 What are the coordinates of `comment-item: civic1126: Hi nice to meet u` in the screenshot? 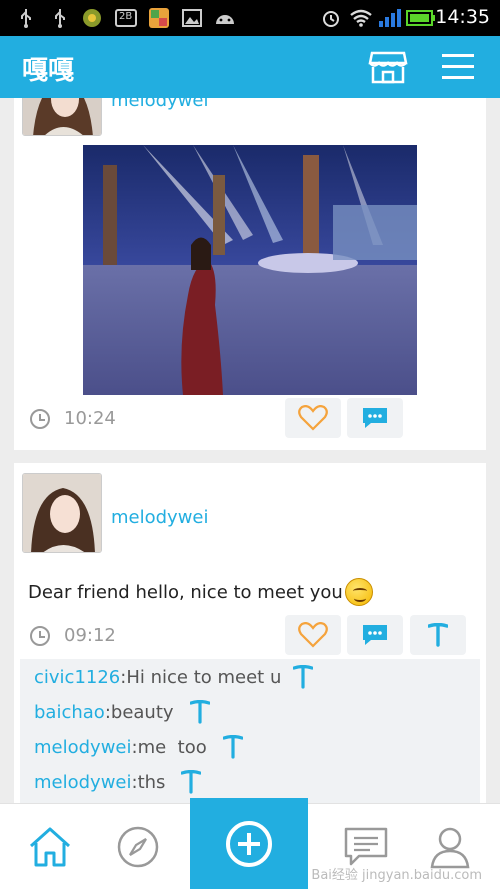 It's located at (174, 677).